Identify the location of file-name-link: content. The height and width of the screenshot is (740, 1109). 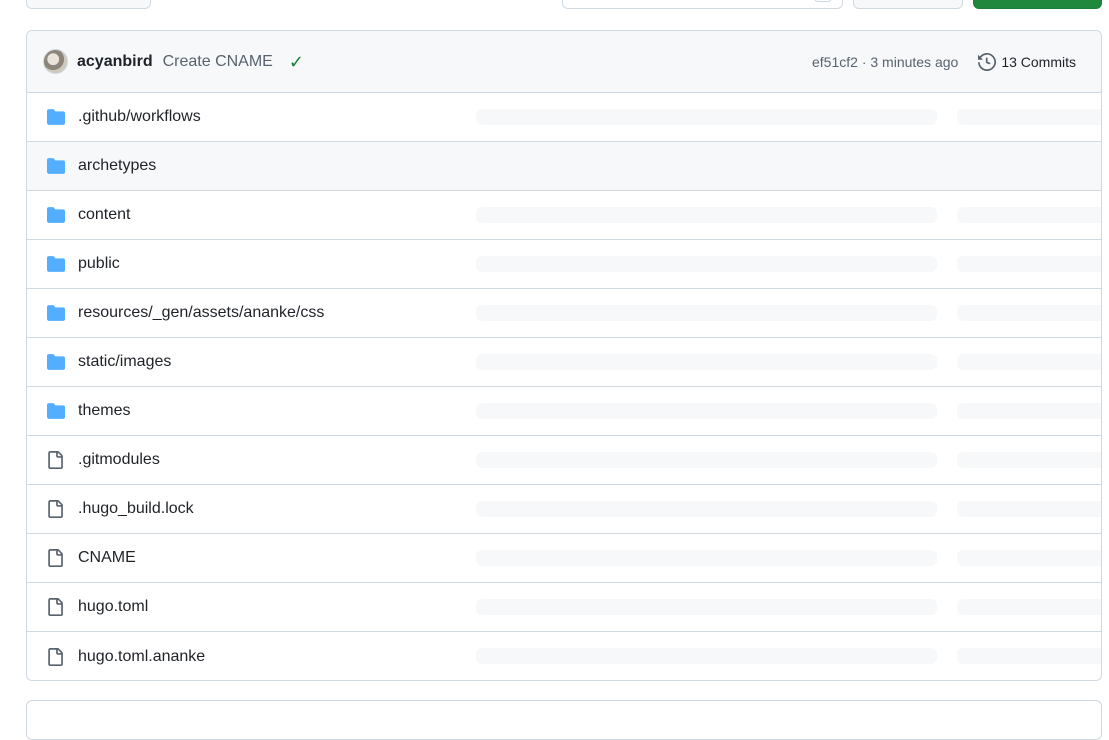
(104, 215).